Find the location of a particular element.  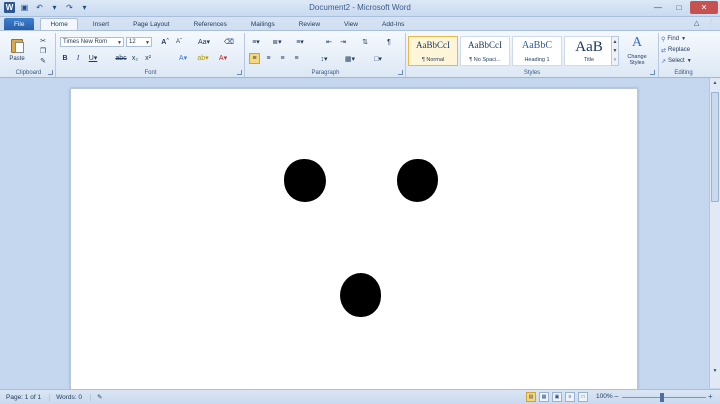

line-spacing-icon: ↕▾ is located at coordinates (324, 58).